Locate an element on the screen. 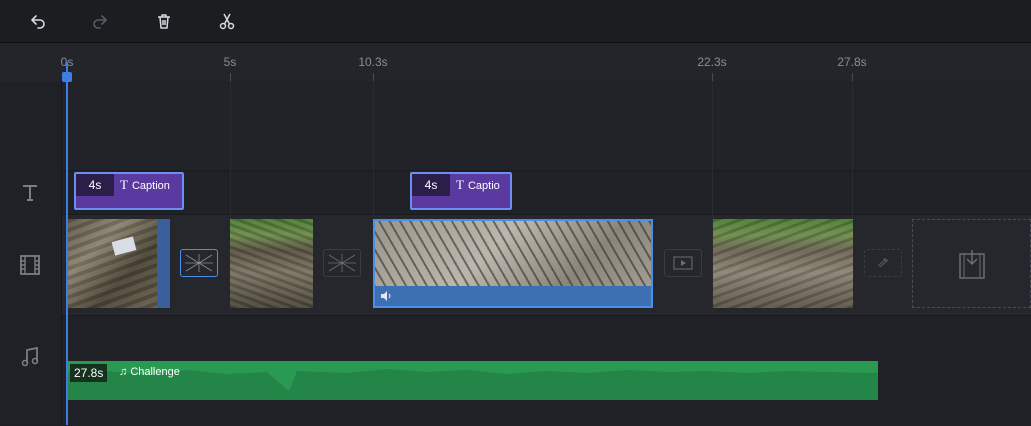  audio-waveform is located at coordinates (472, 384).